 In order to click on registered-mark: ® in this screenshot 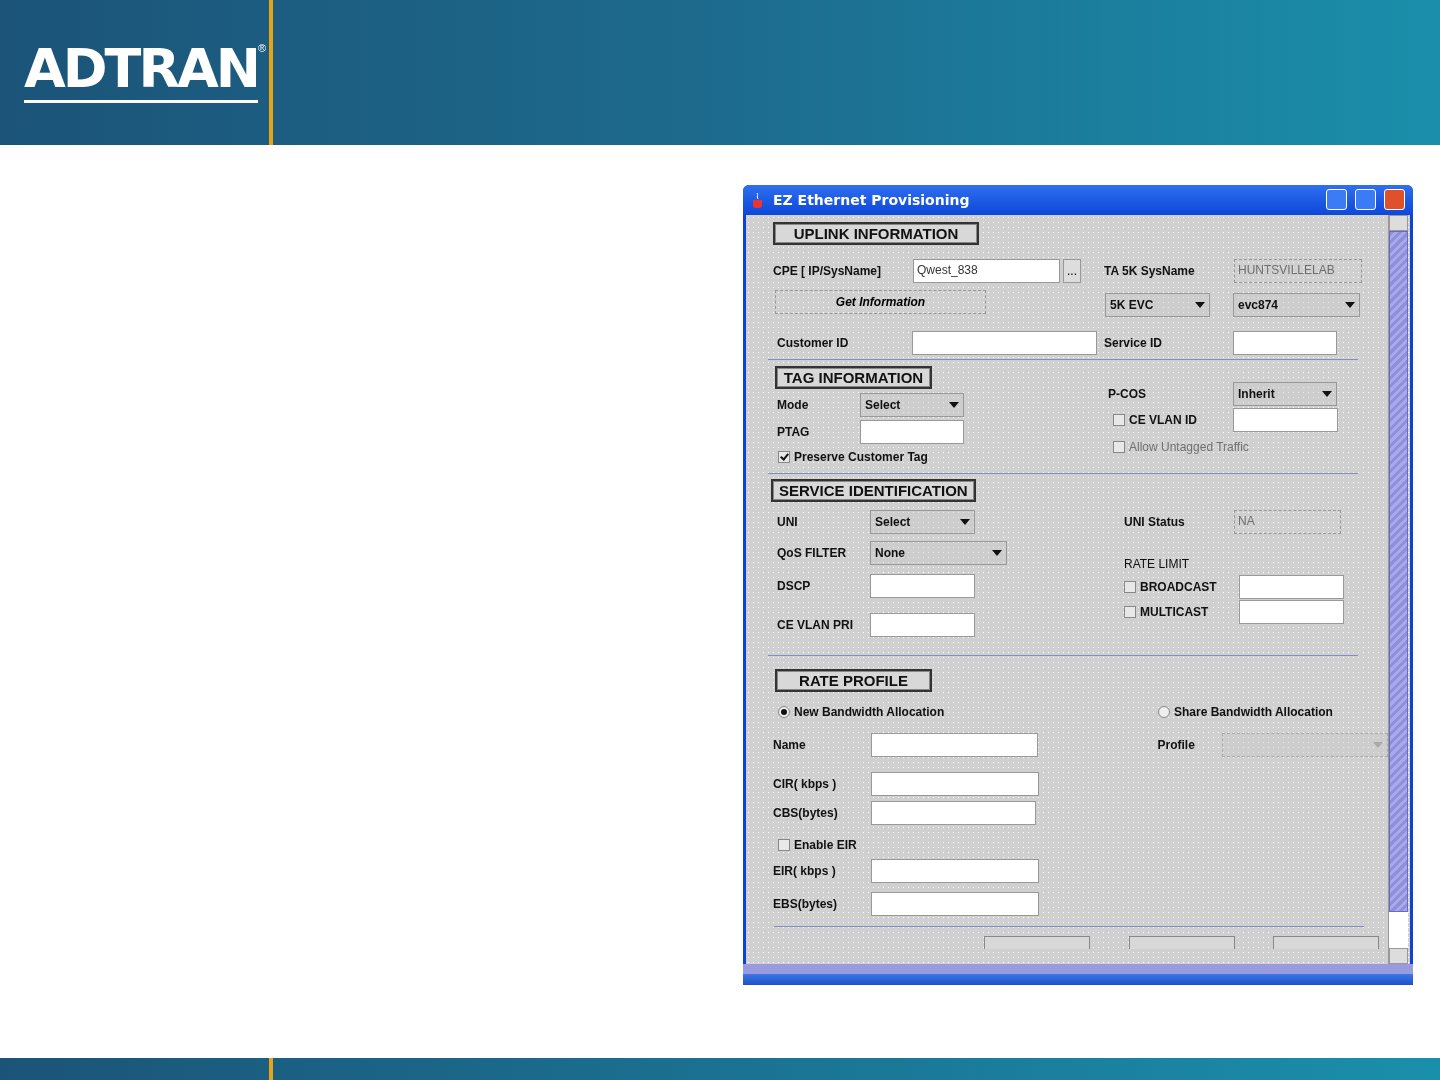, I will do `click(262, 47)`.